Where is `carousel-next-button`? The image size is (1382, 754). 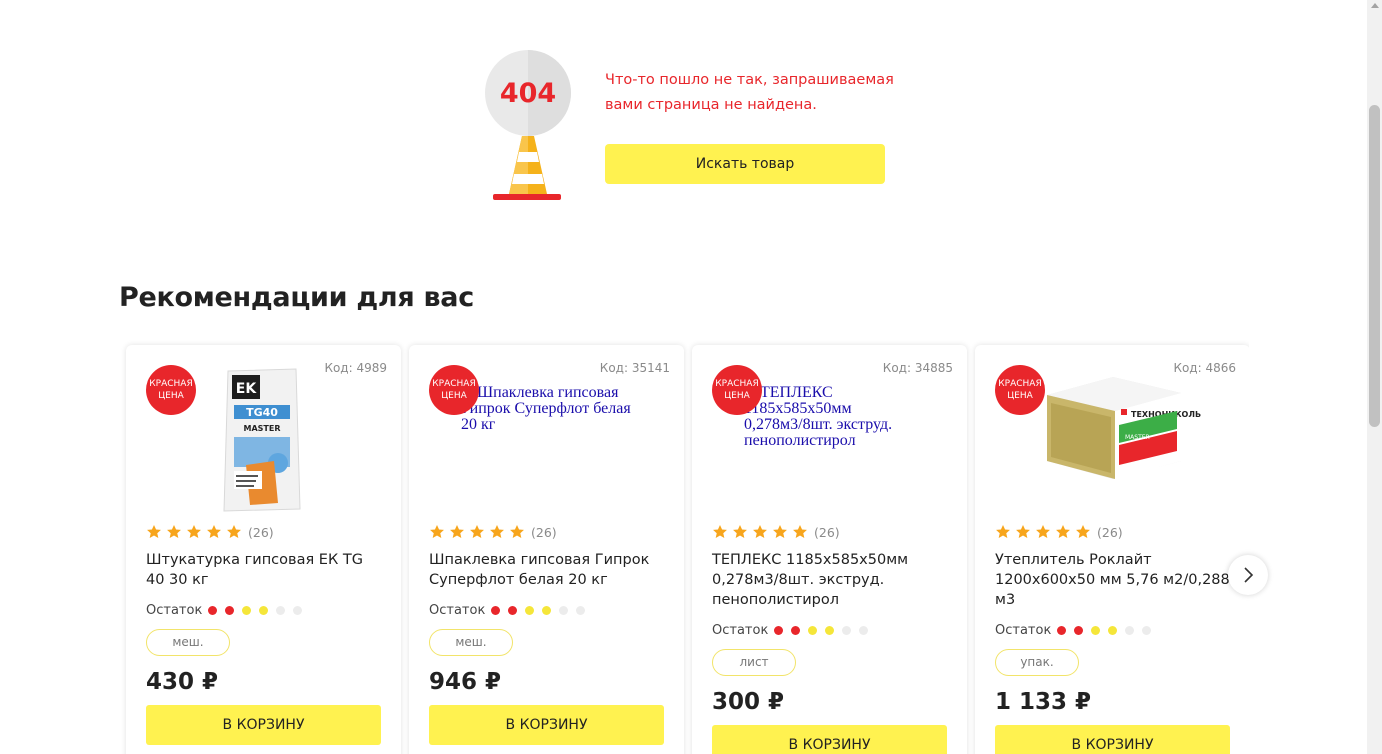
carousel-next-button is located at coordinates (1248, 575).